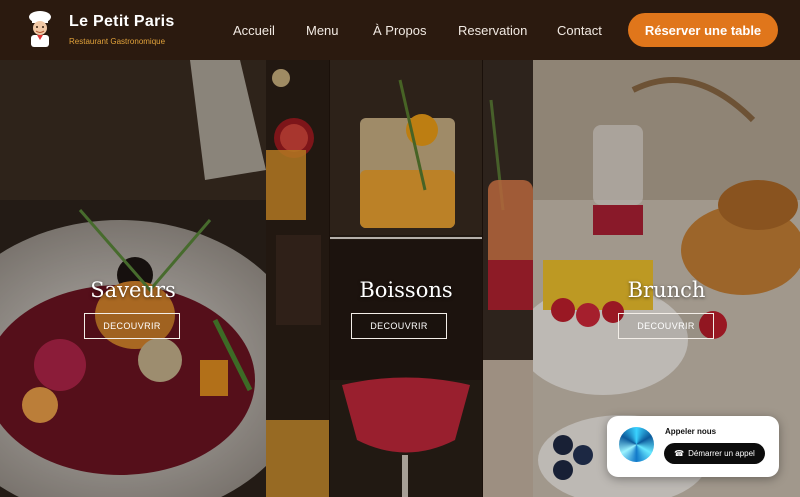 The height and width of the screenshot is (497, 800). Describe the element at coordinates (666, 326) in the screenshot. I see `discover-brunch-button: DECOUVRIR` at that location.